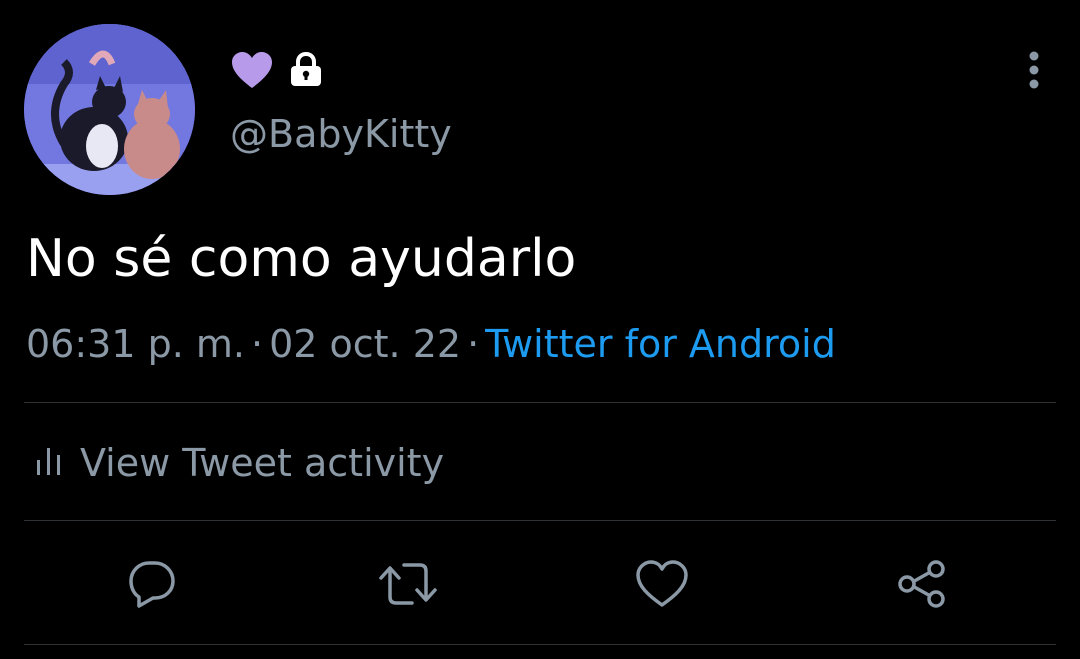  I want to click on view-tweet-activity-label: View Tweet activity, so click(262, 463).